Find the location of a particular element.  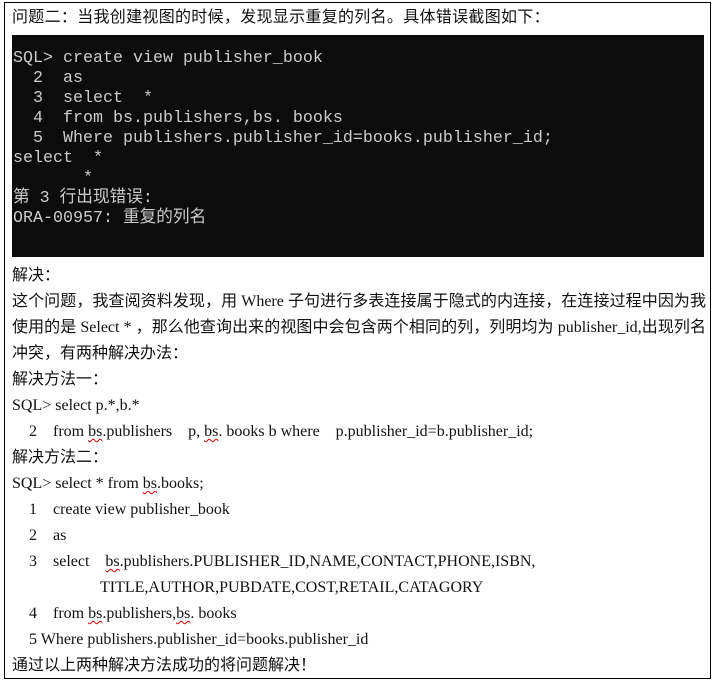

terminal-line: select * is located at coordinates (57, 158).